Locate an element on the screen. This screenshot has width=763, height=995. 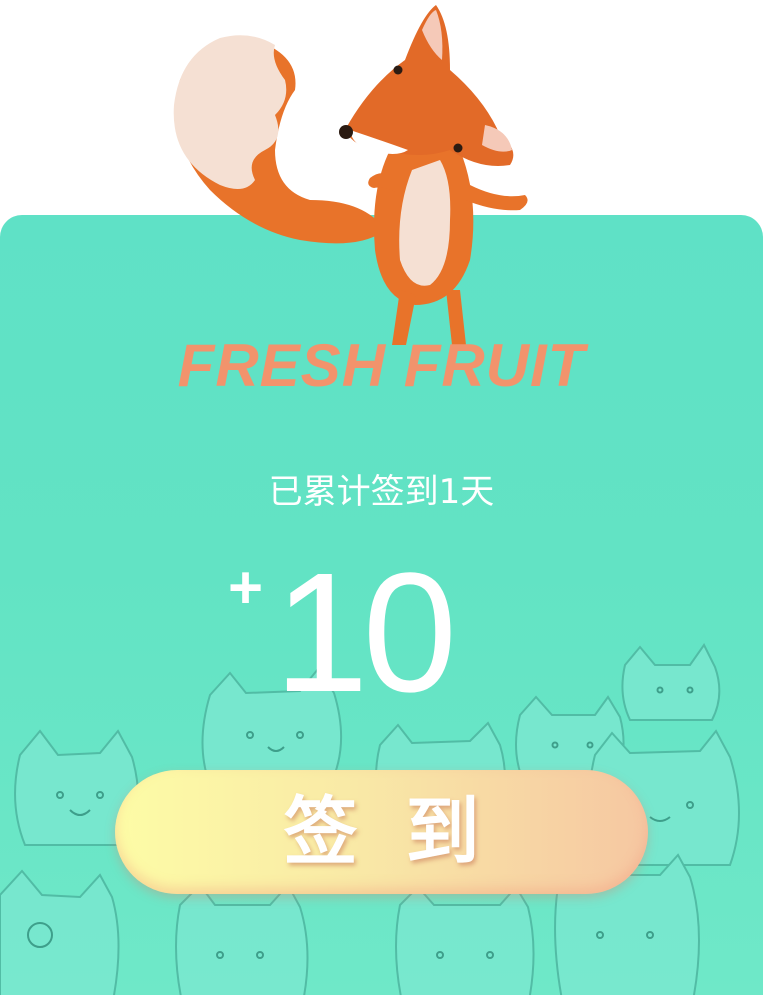
points-reward: + 10 is located at coordinates (388, 633).